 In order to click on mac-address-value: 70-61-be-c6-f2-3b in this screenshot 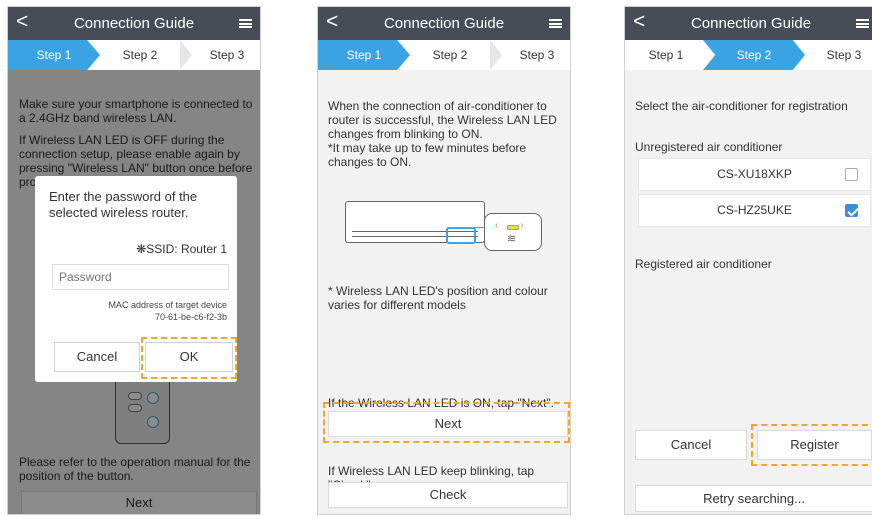, I will do `click(190, 317)`.